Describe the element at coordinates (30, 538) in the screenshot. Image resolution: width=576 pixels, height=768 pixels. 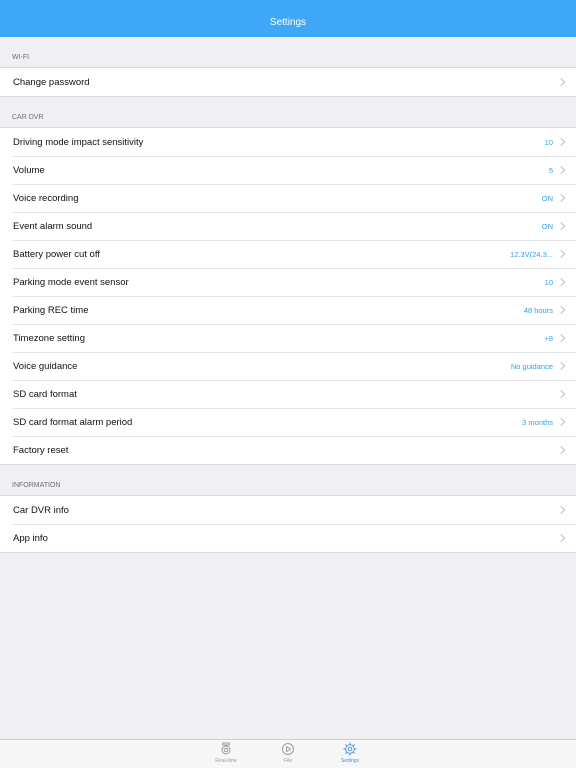
I see `row-label: App info` at that location.